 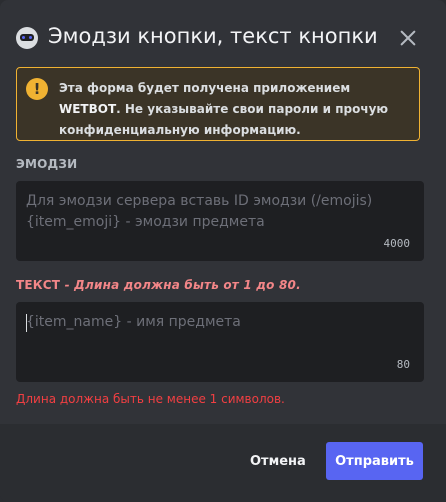 What do you see at coordinates (47, 164) in the screenshot?
I see `emoji-field-label: Эмодзи` at bounding box center [47, 164].